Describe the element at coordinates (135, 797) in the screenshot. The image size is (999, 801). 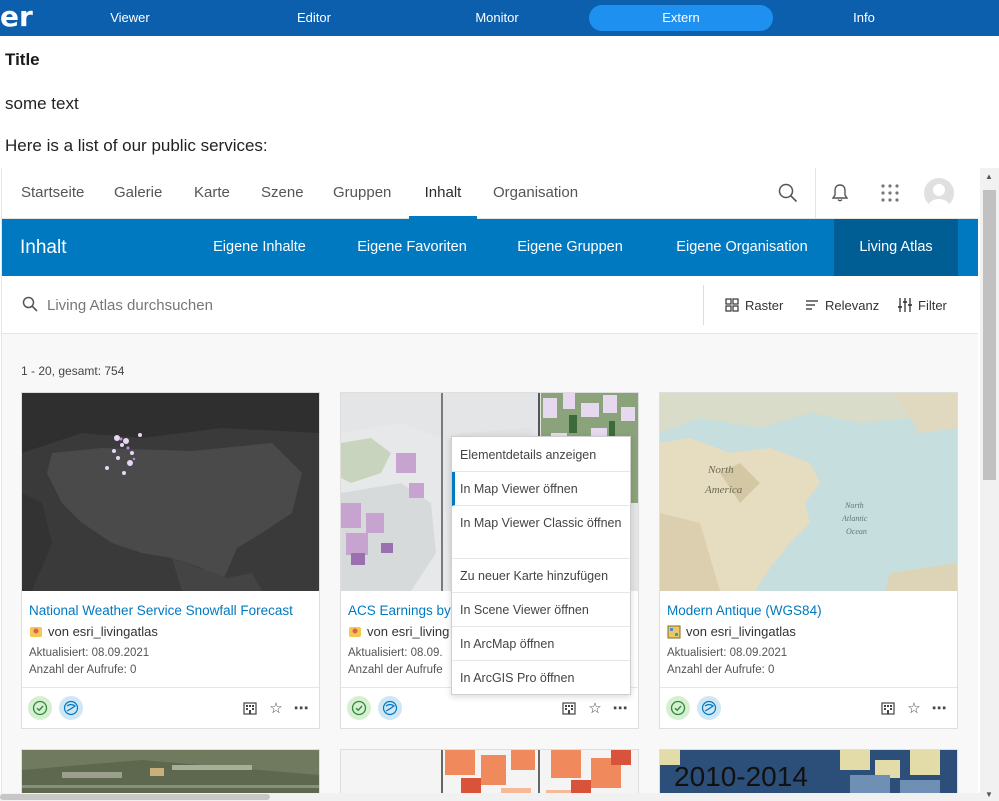
I see `horizontal-scrollbar-thumb` at that location.